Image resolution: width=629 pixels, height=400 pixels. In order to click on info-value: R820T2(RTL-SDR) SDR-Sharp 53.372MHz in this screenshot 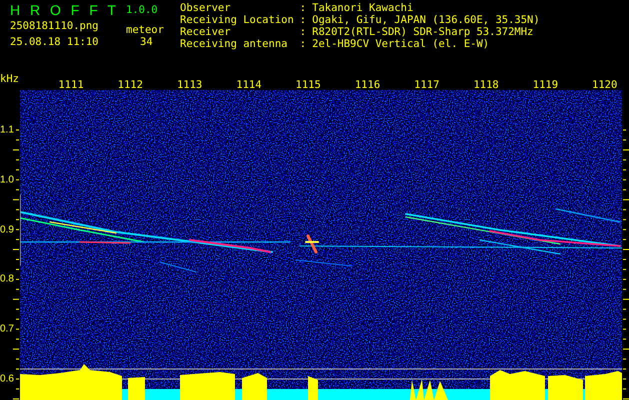, I will do `click(423, 32)`.